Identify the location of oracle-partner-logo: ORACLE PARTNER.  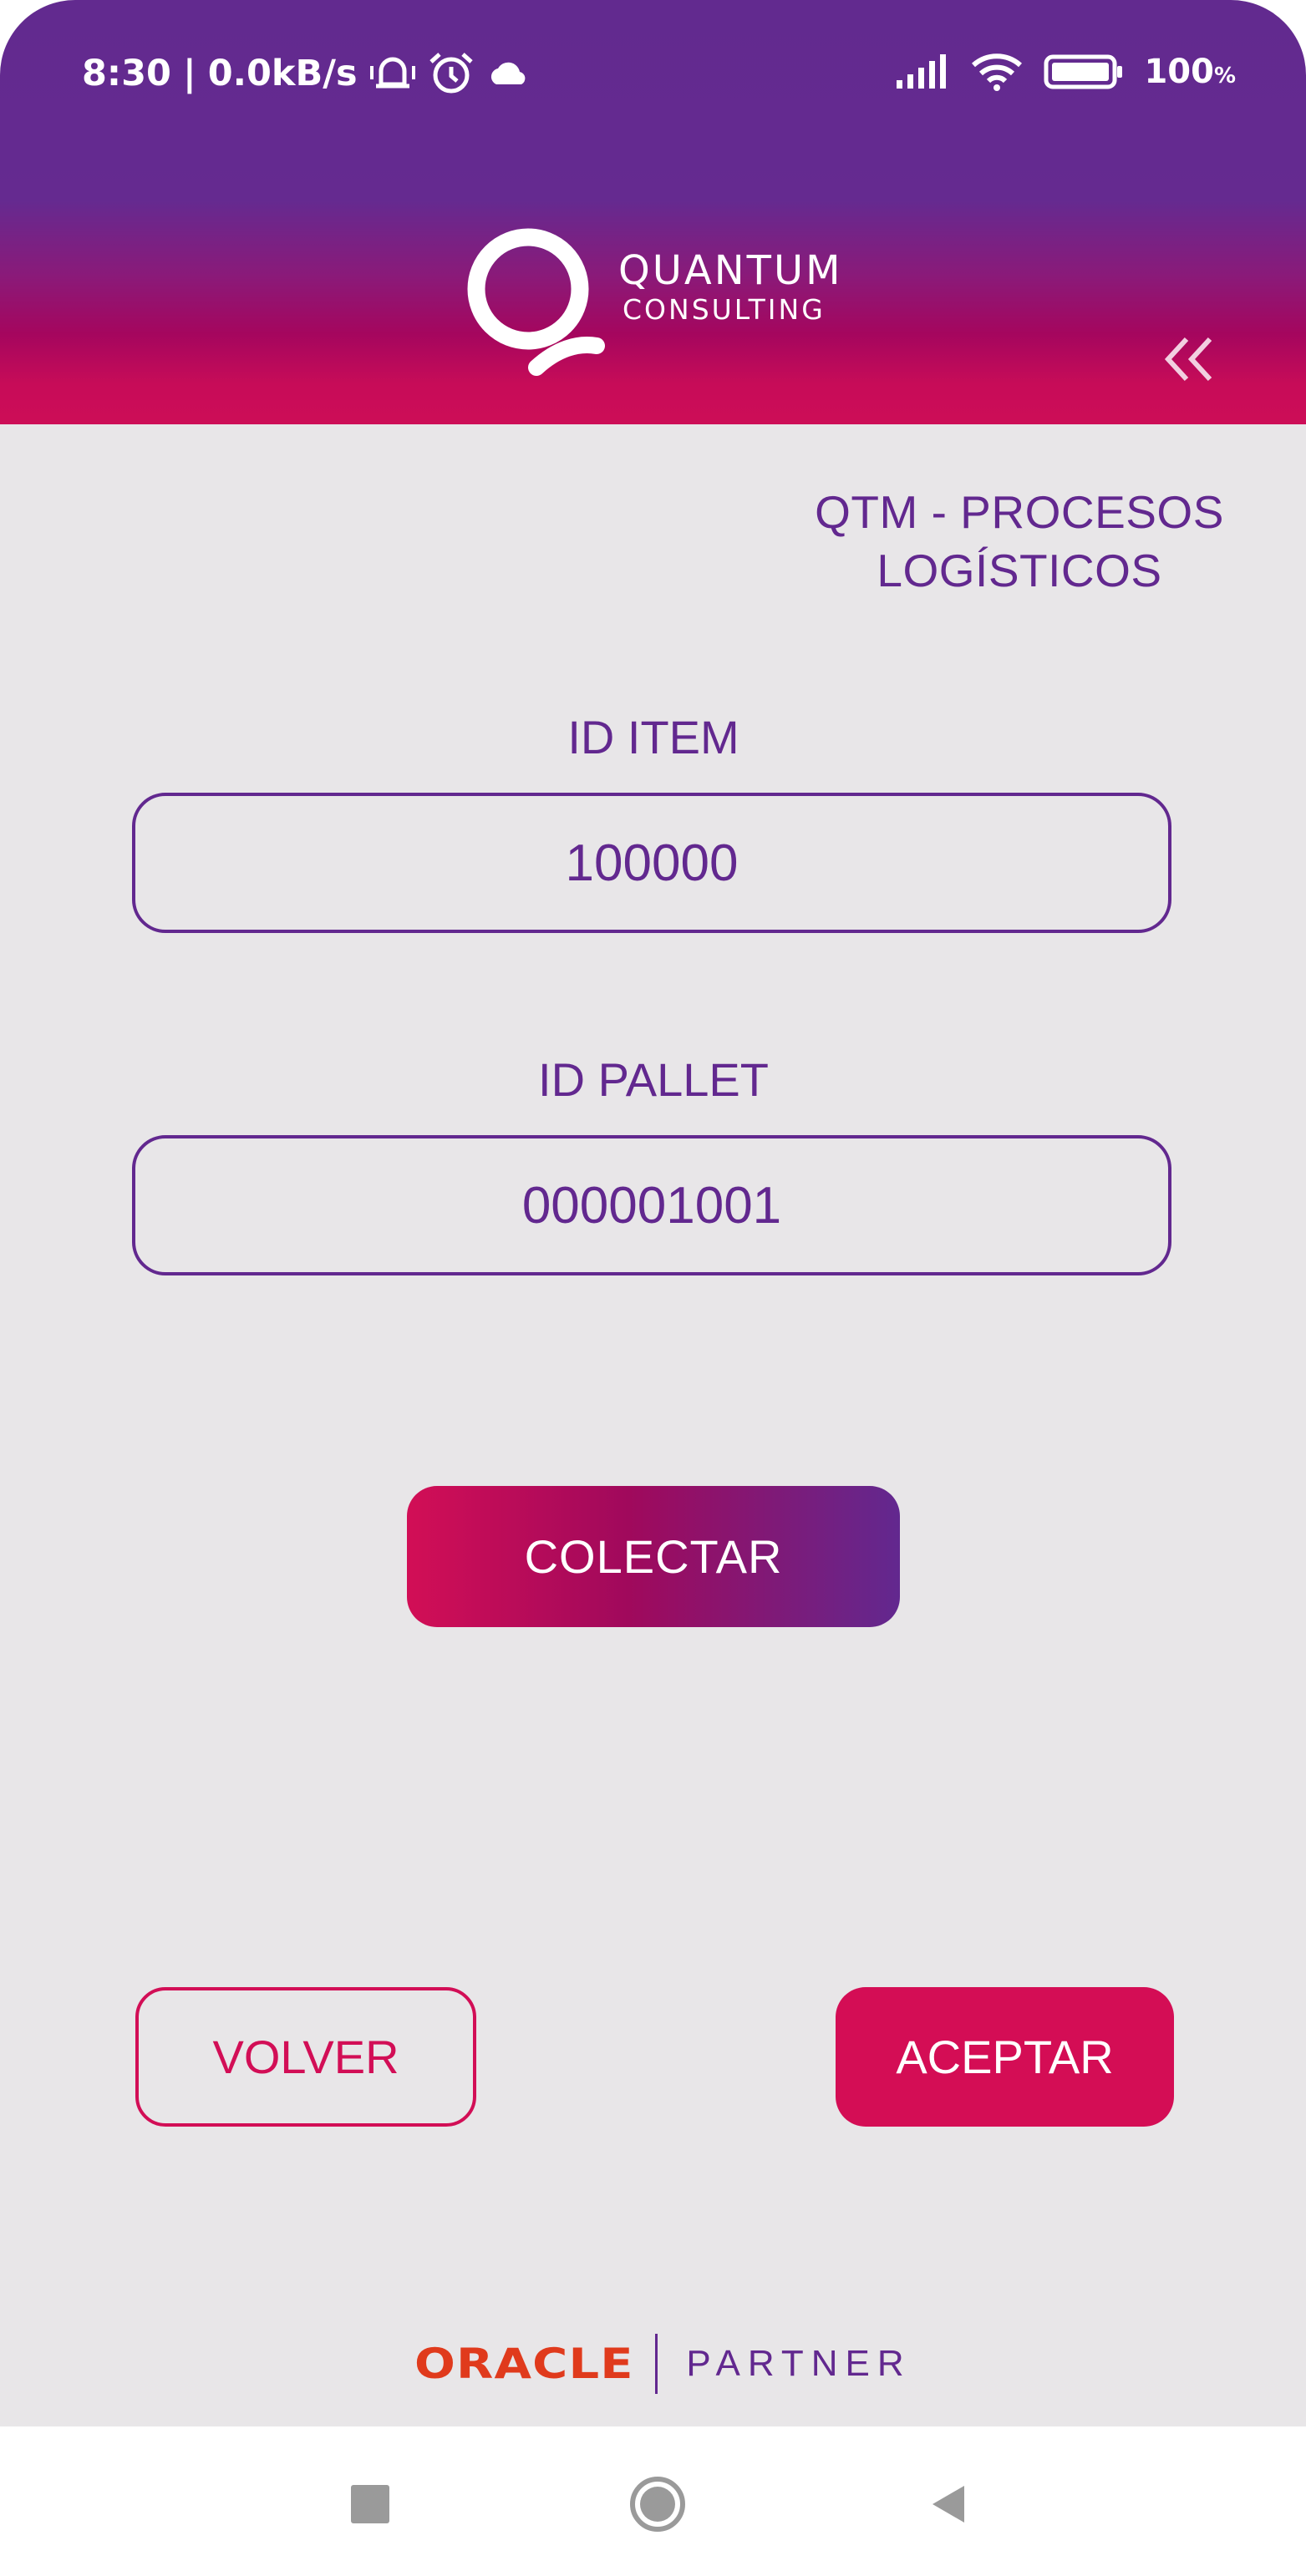
(663, 2364).